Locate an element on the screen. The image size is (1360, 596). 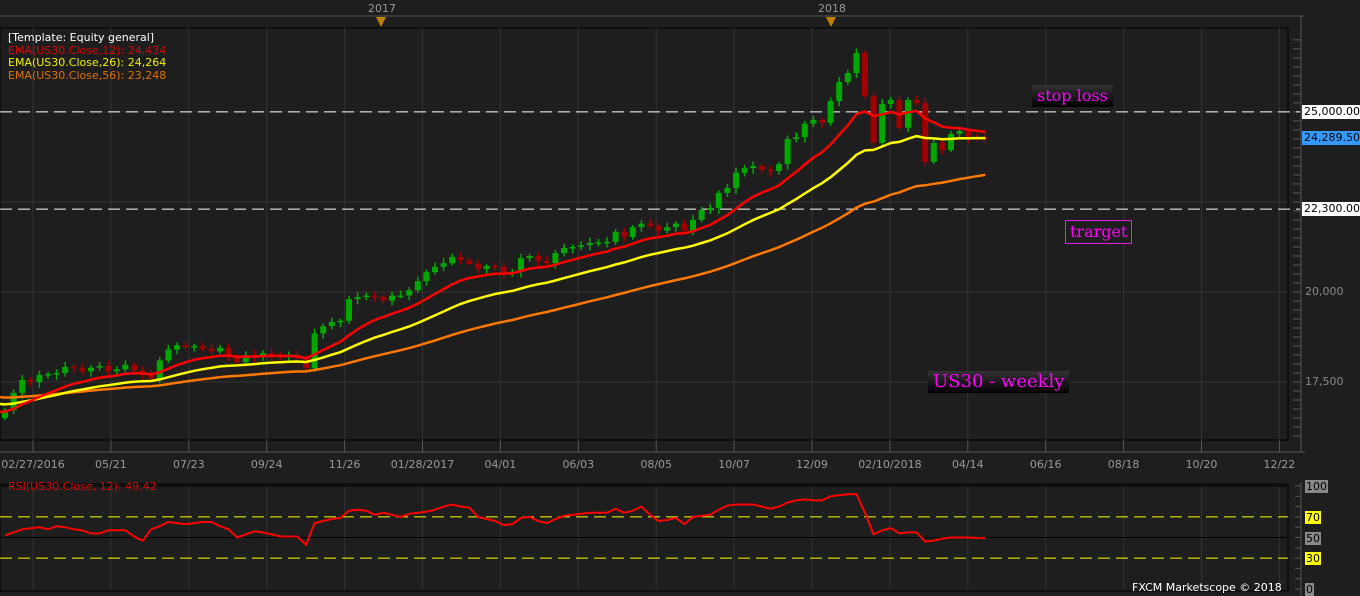
price-tag: 22,300.00 is located at coordinates (1331, 209).